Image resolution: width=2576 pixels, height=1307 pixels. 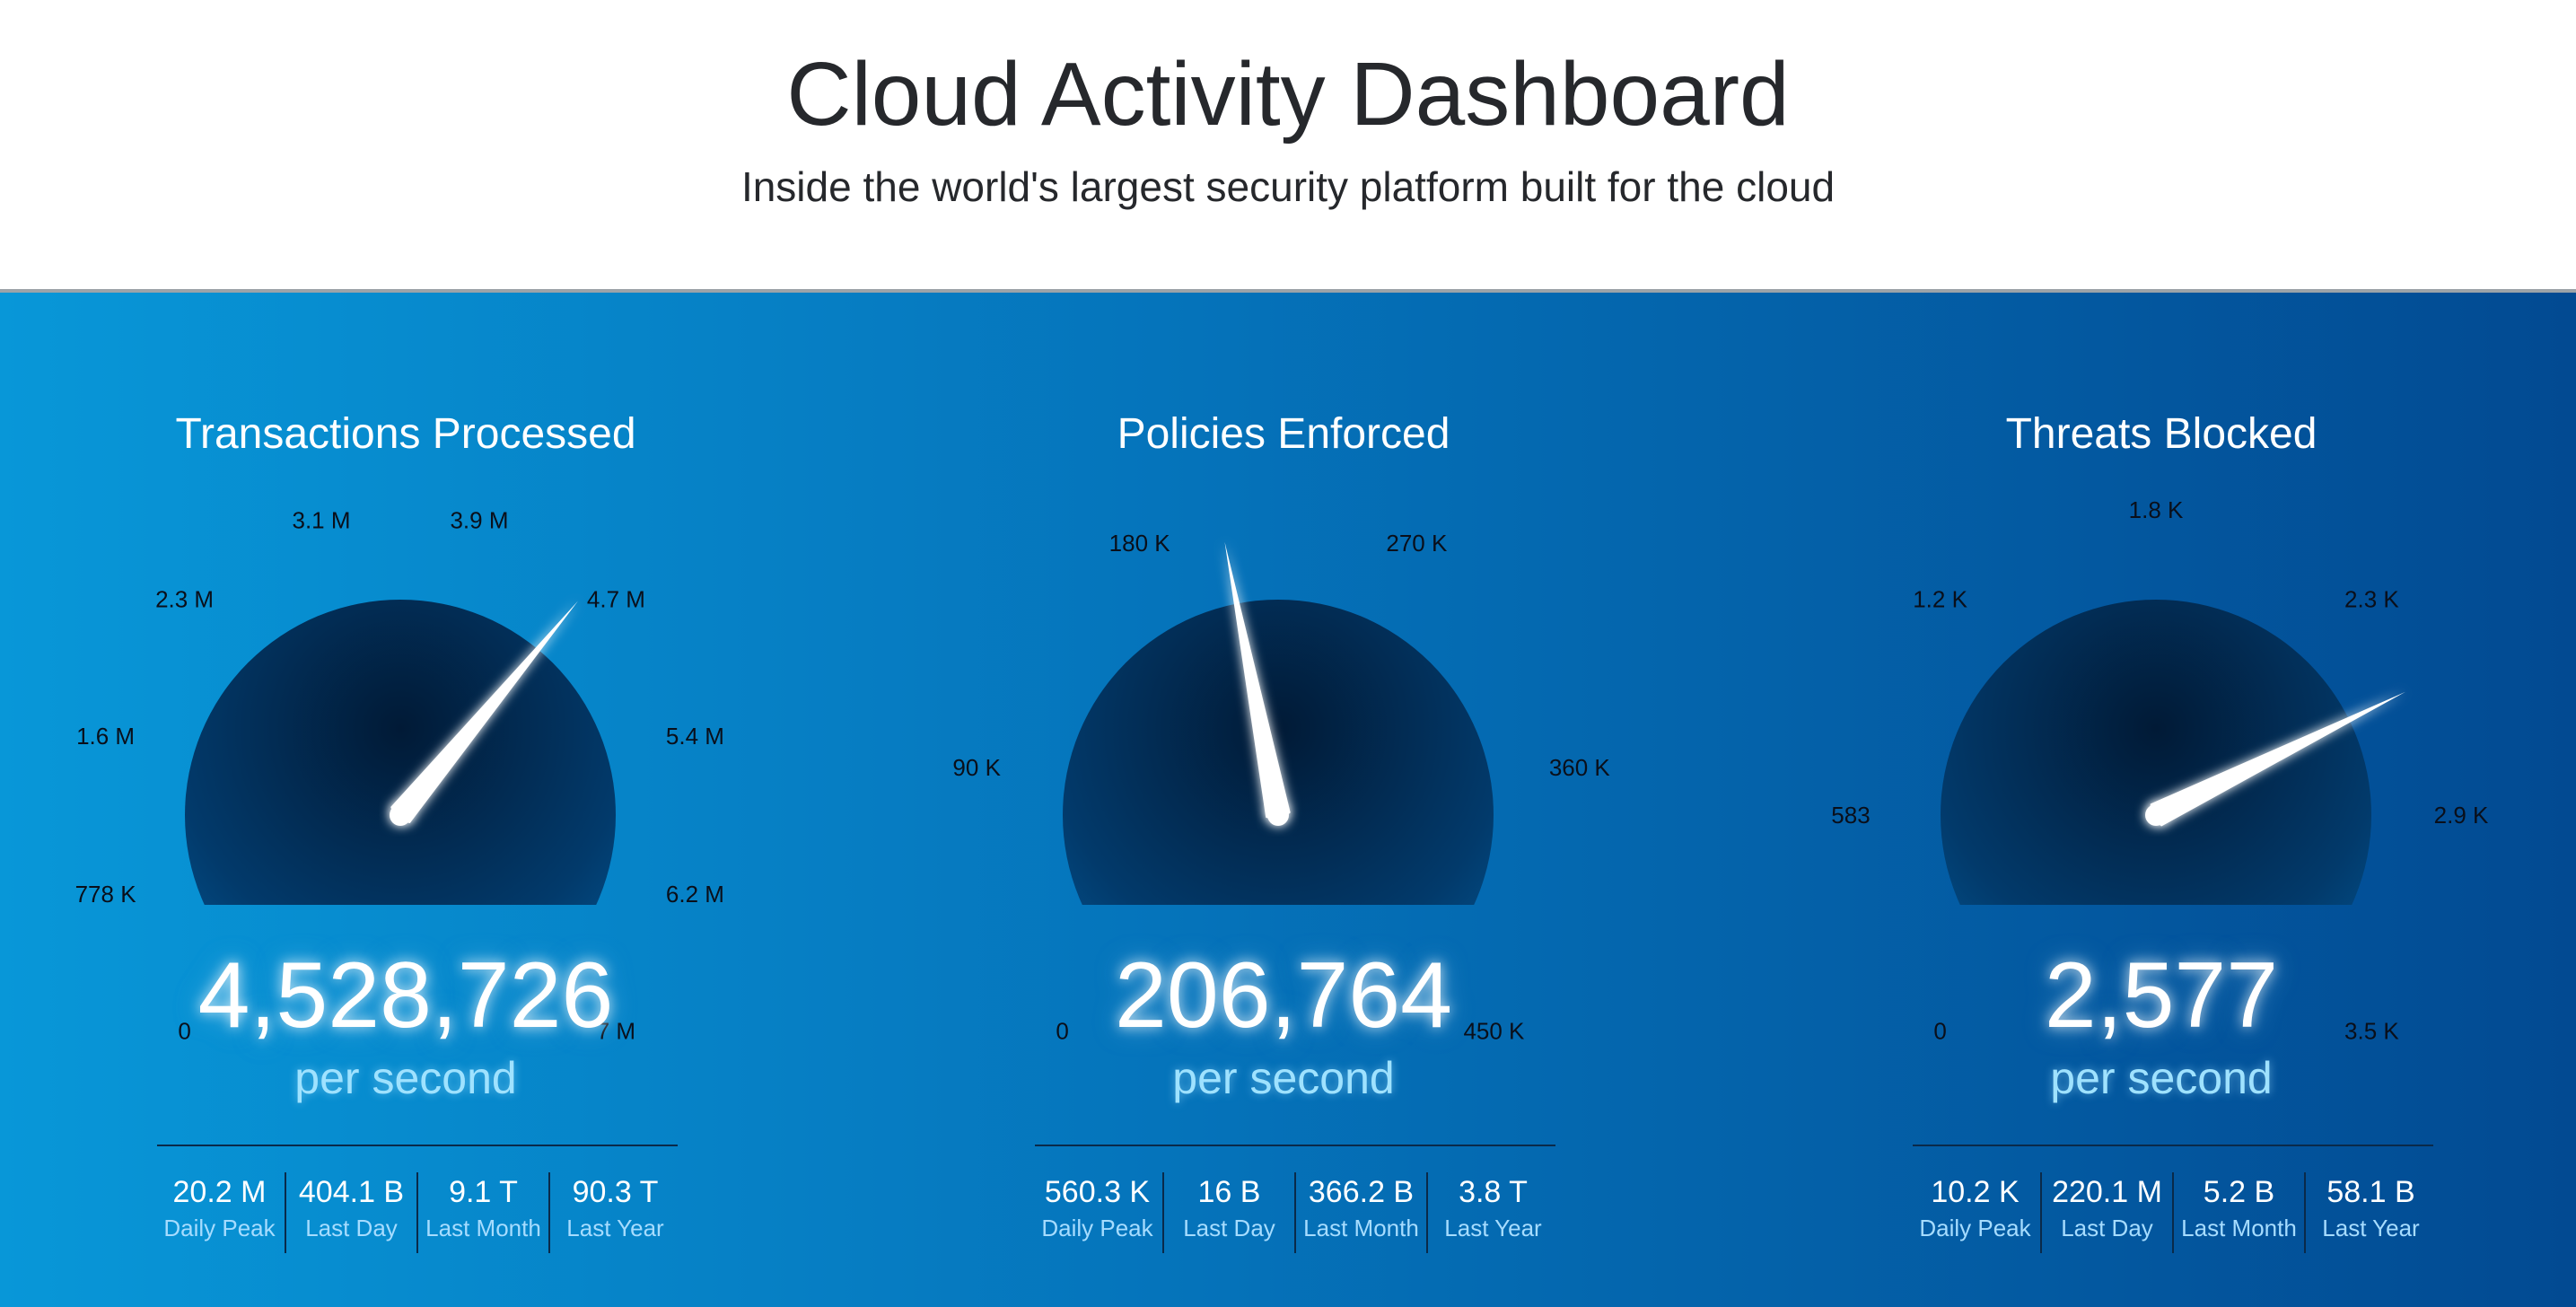 I want to click on stat-last-day: 220.1 M Last Day, so click(x=2106, y=1212).